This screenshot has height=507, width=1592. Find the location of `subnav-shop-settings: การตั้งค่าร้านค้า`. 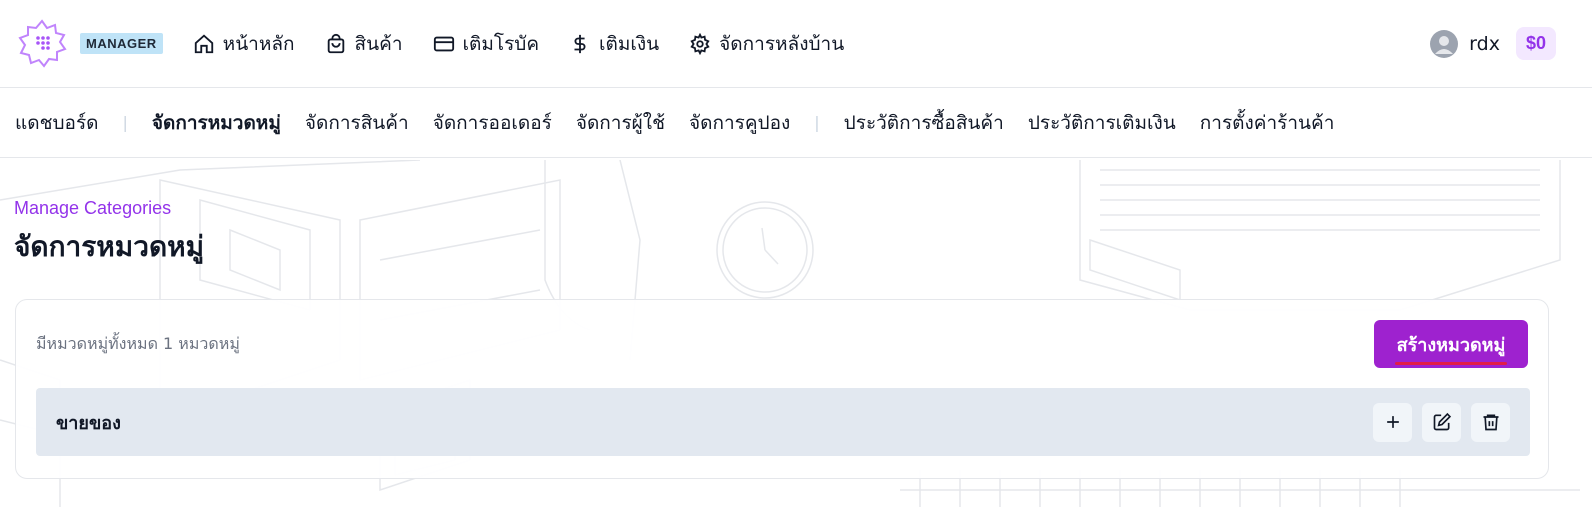

subnav-shop-settings: การตั้งค่าร้านค้า is located at coordinates (1267, 123).